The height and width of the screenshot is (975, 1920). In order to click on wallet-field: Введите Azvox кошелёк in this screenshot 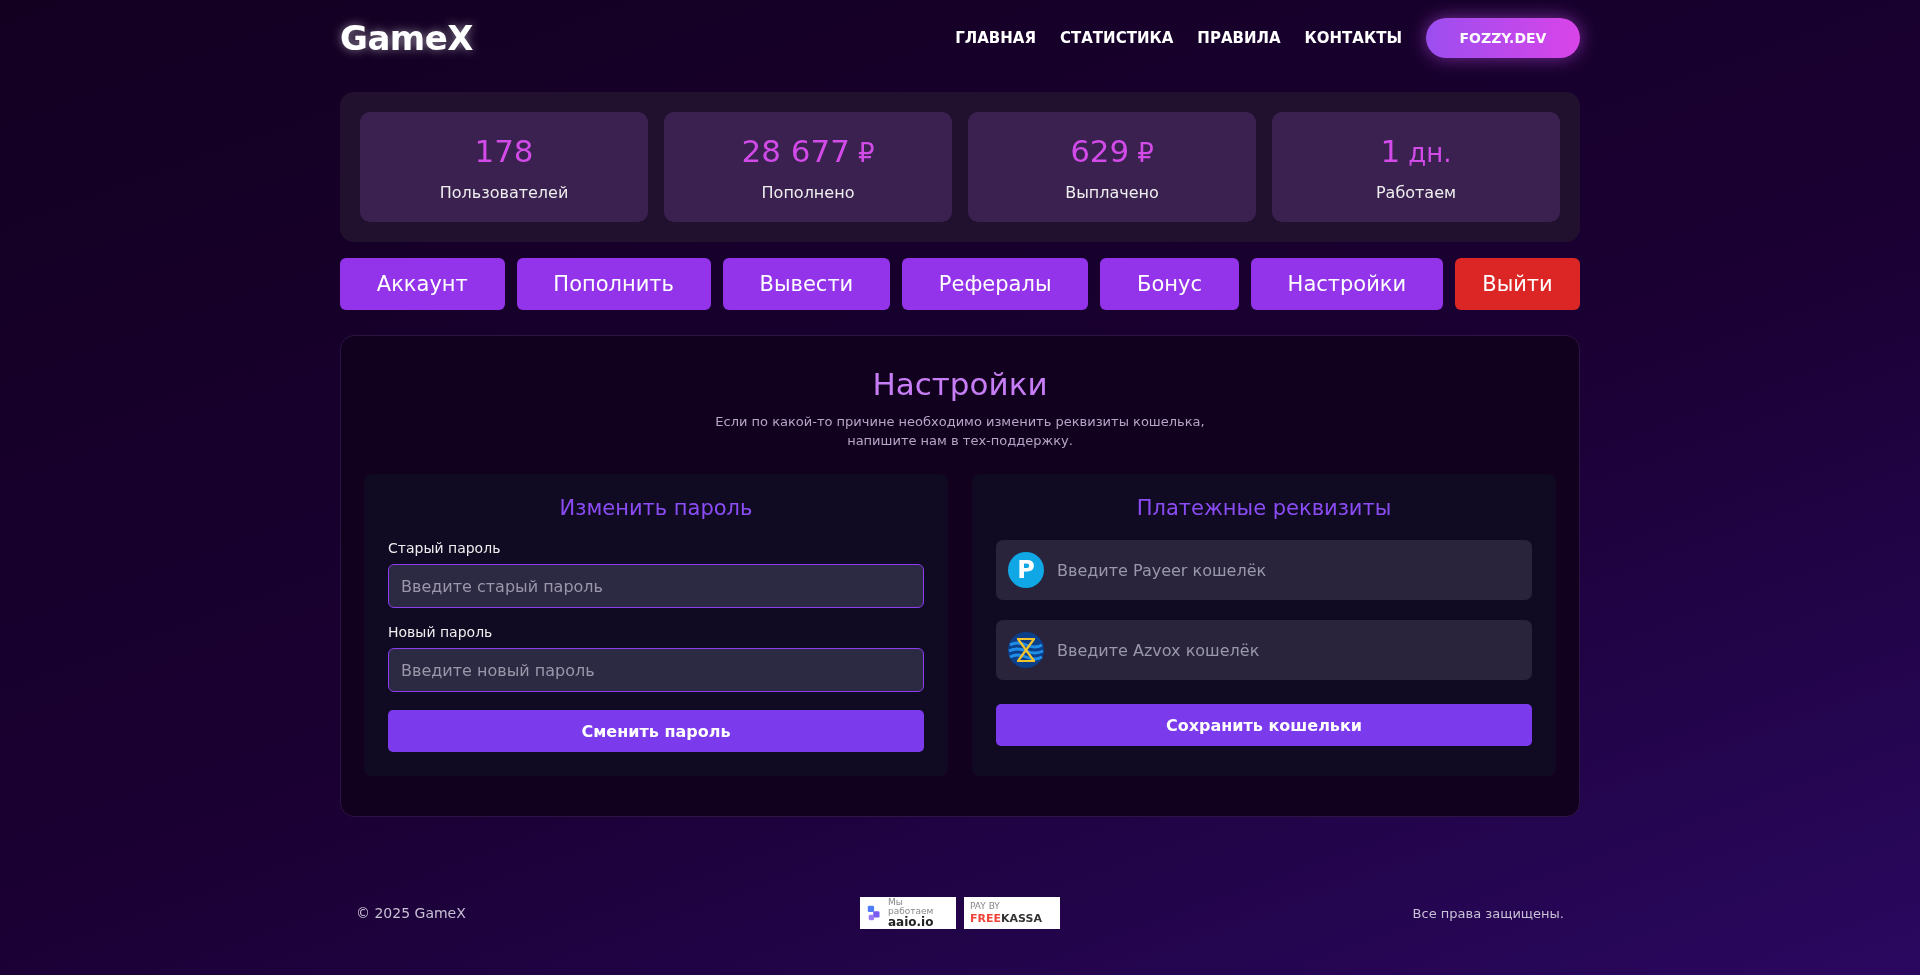, I will do `click(1264, 650)`.